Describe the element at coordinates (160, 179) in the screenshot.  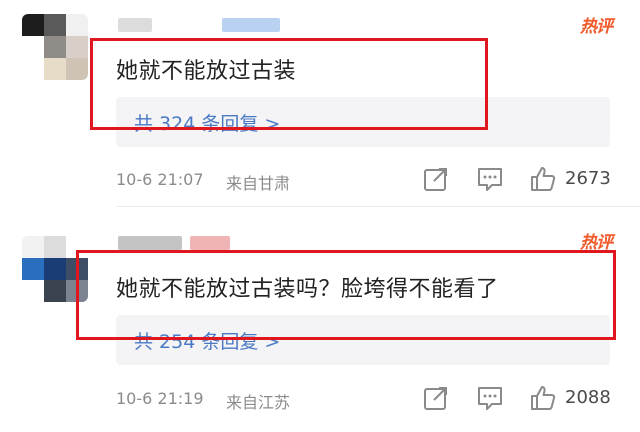
I see `comment-timestamp: 10-6 21:07` at that location.